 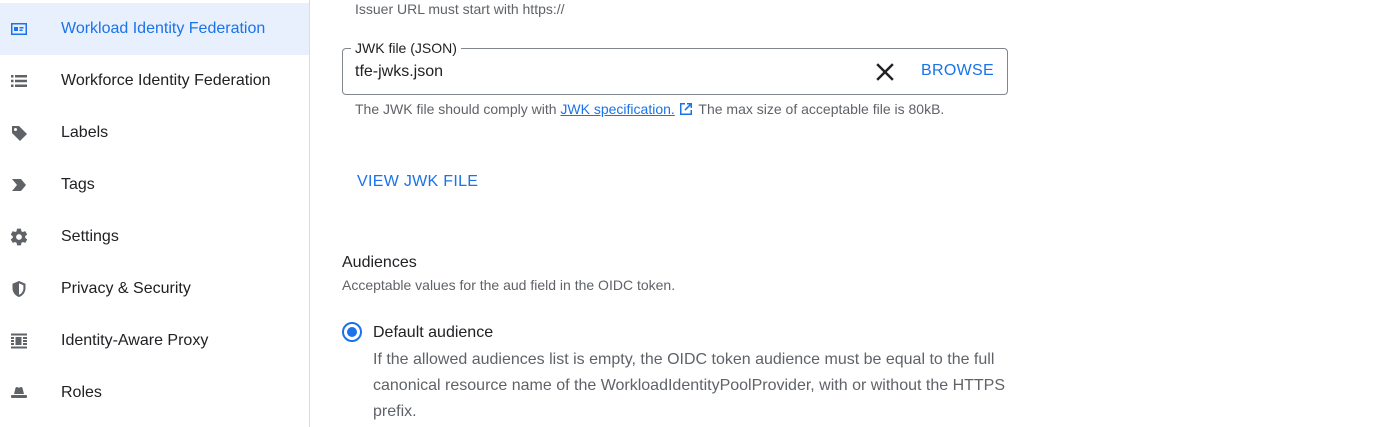 What do you see at coordinates (90, 236) in the screenshot?
I see `sidebar-item-label: Settings` at bounding box center [90, 236].